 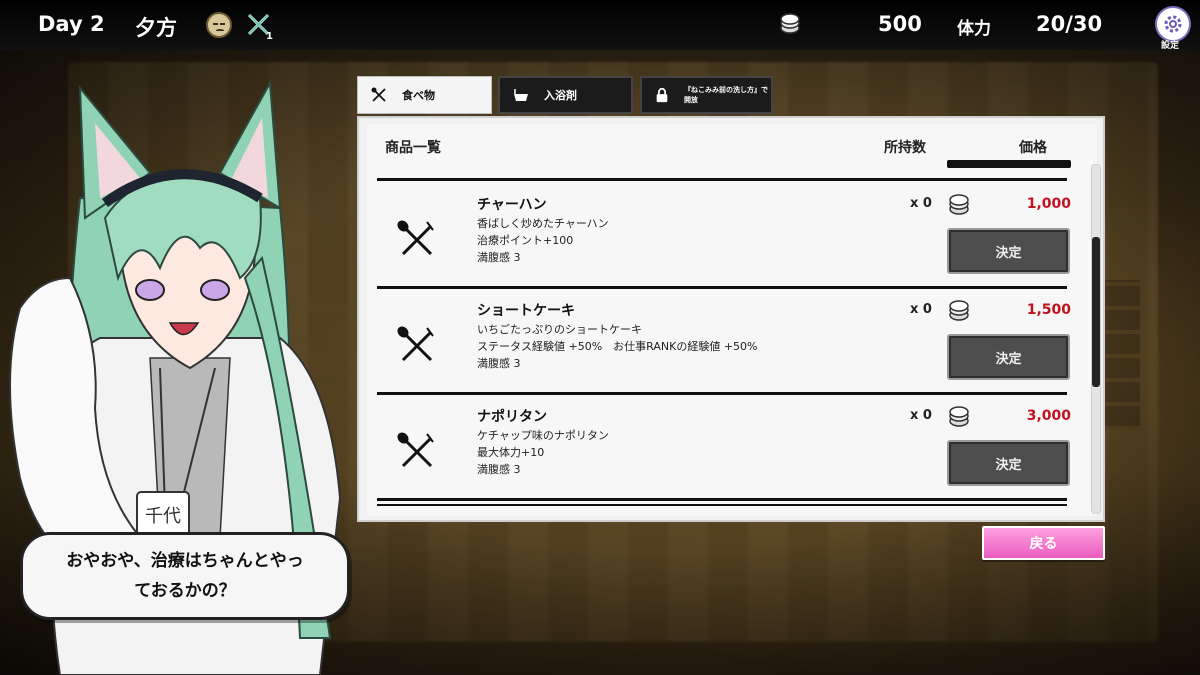 I want to click on item-effect: 最大体力+10, so click(x=511, y=452).